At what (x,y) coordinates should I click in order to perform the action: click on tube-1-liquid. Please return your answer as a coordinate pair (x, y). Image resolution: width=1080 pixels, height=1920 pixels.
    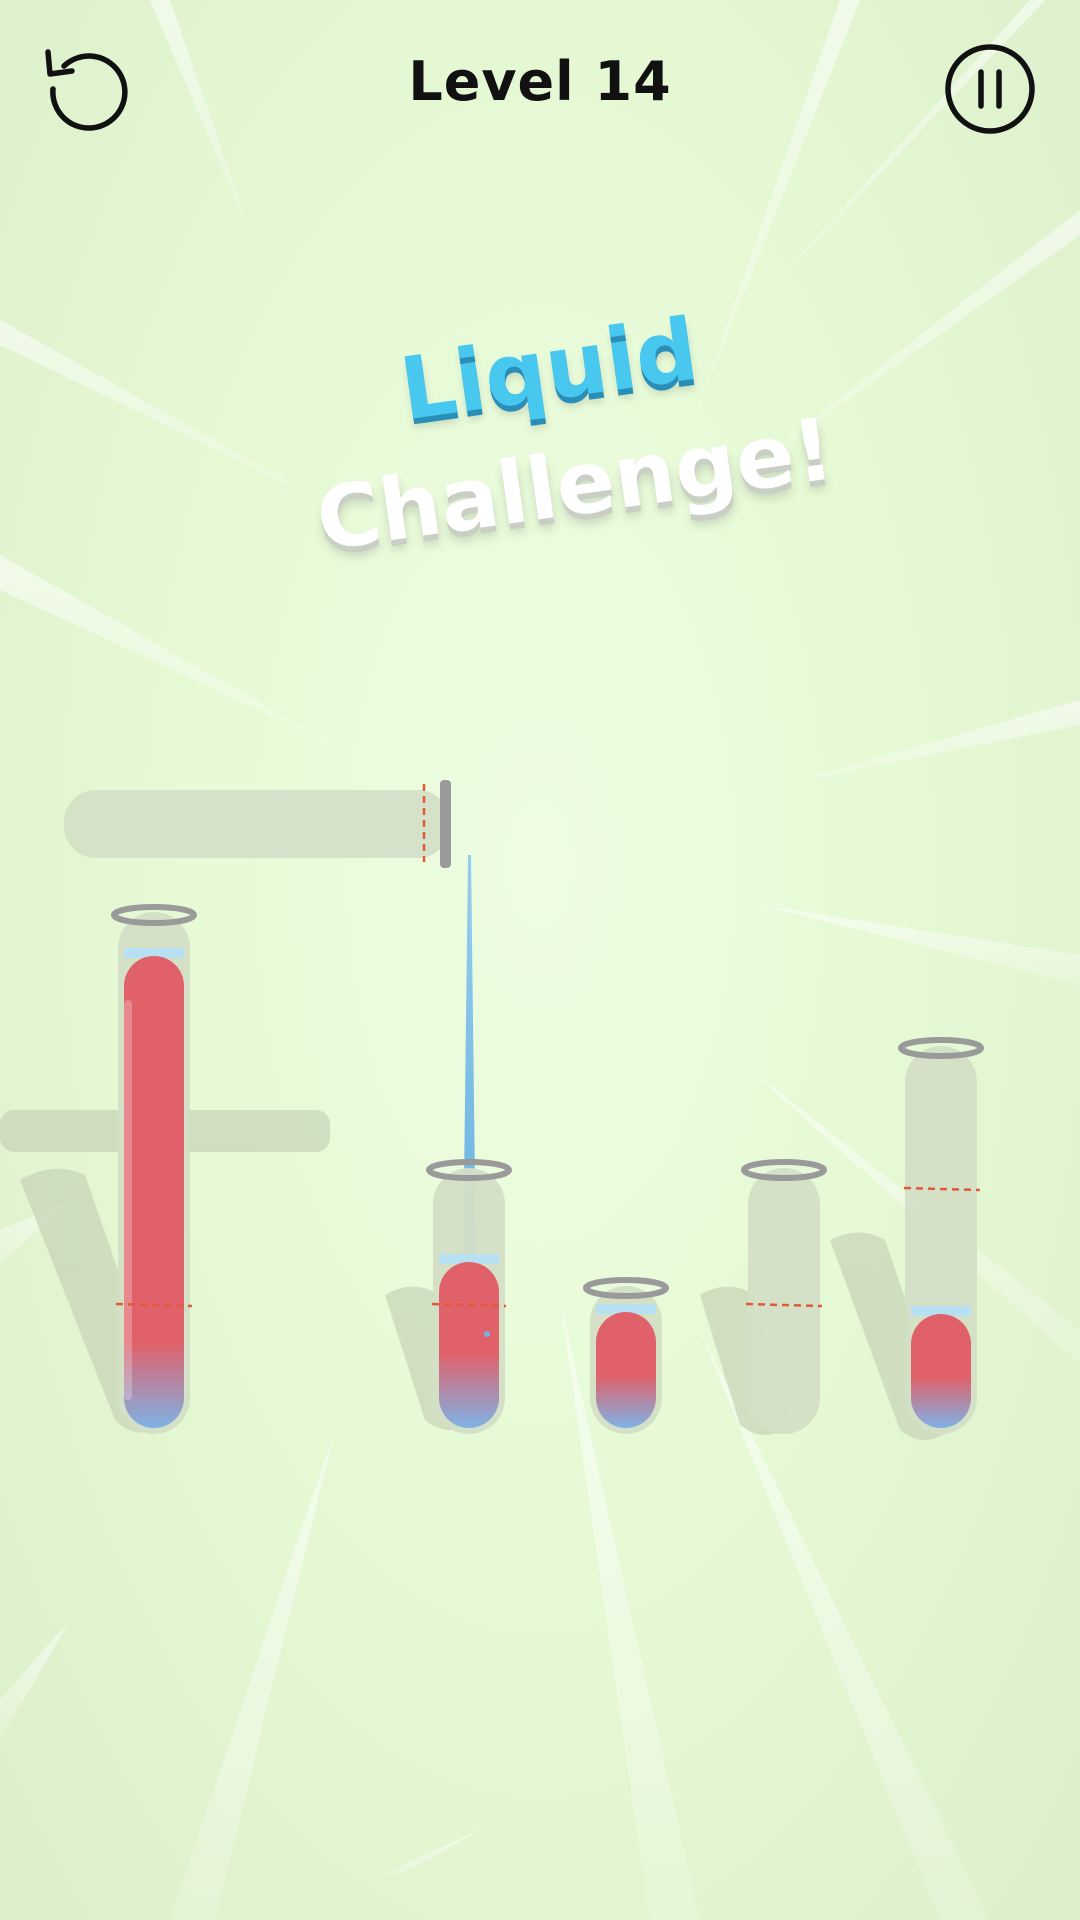
    Looking at the image, I should click on (154, 1192).